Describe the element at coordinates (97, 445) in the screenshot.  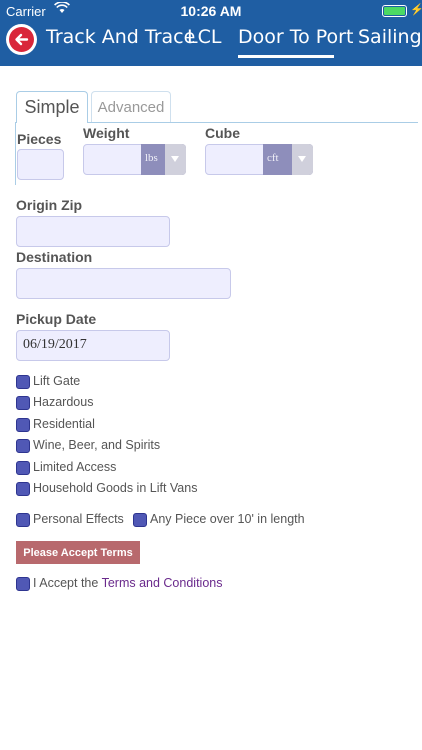
I see `wine-beer-spirits-label: Wine, Beer, and Spirits` at that location.